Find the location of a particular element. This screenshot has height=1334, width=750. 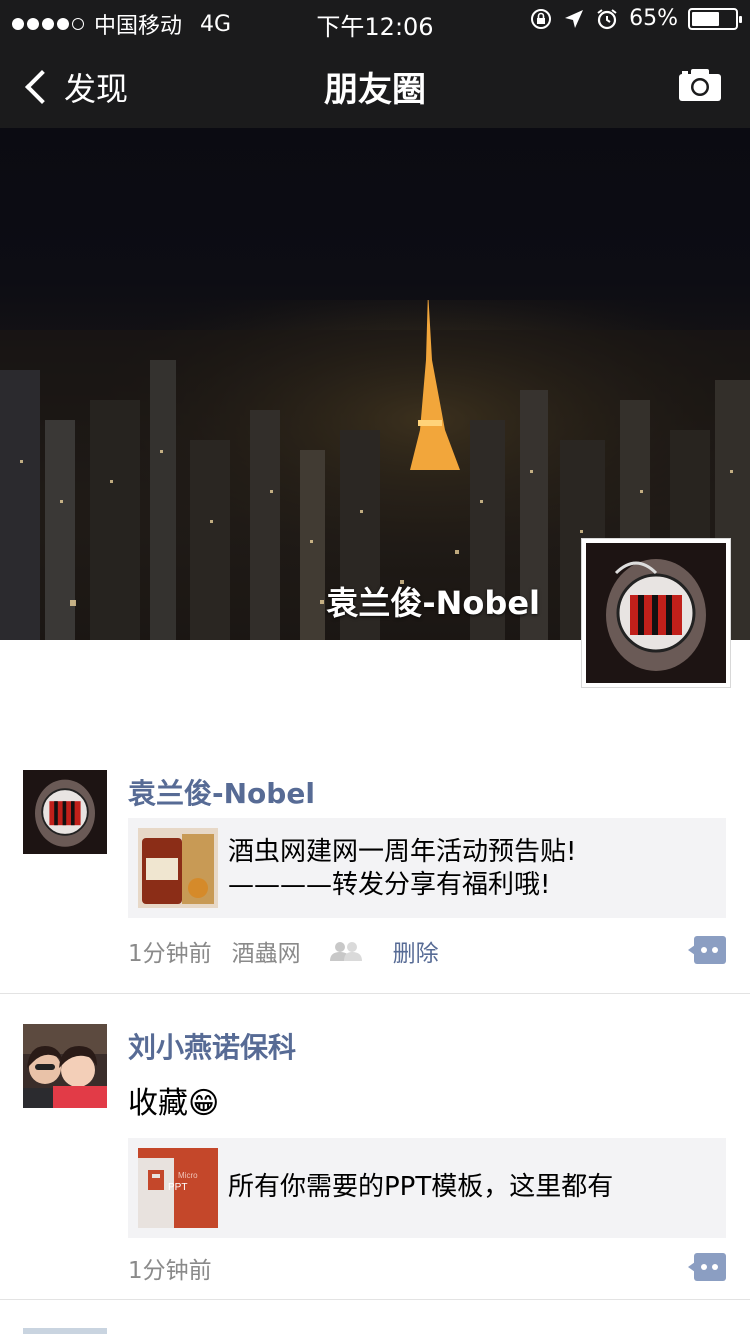

post-author-name: 刘小燕诺保科 is located at coordinates (212, 1046).